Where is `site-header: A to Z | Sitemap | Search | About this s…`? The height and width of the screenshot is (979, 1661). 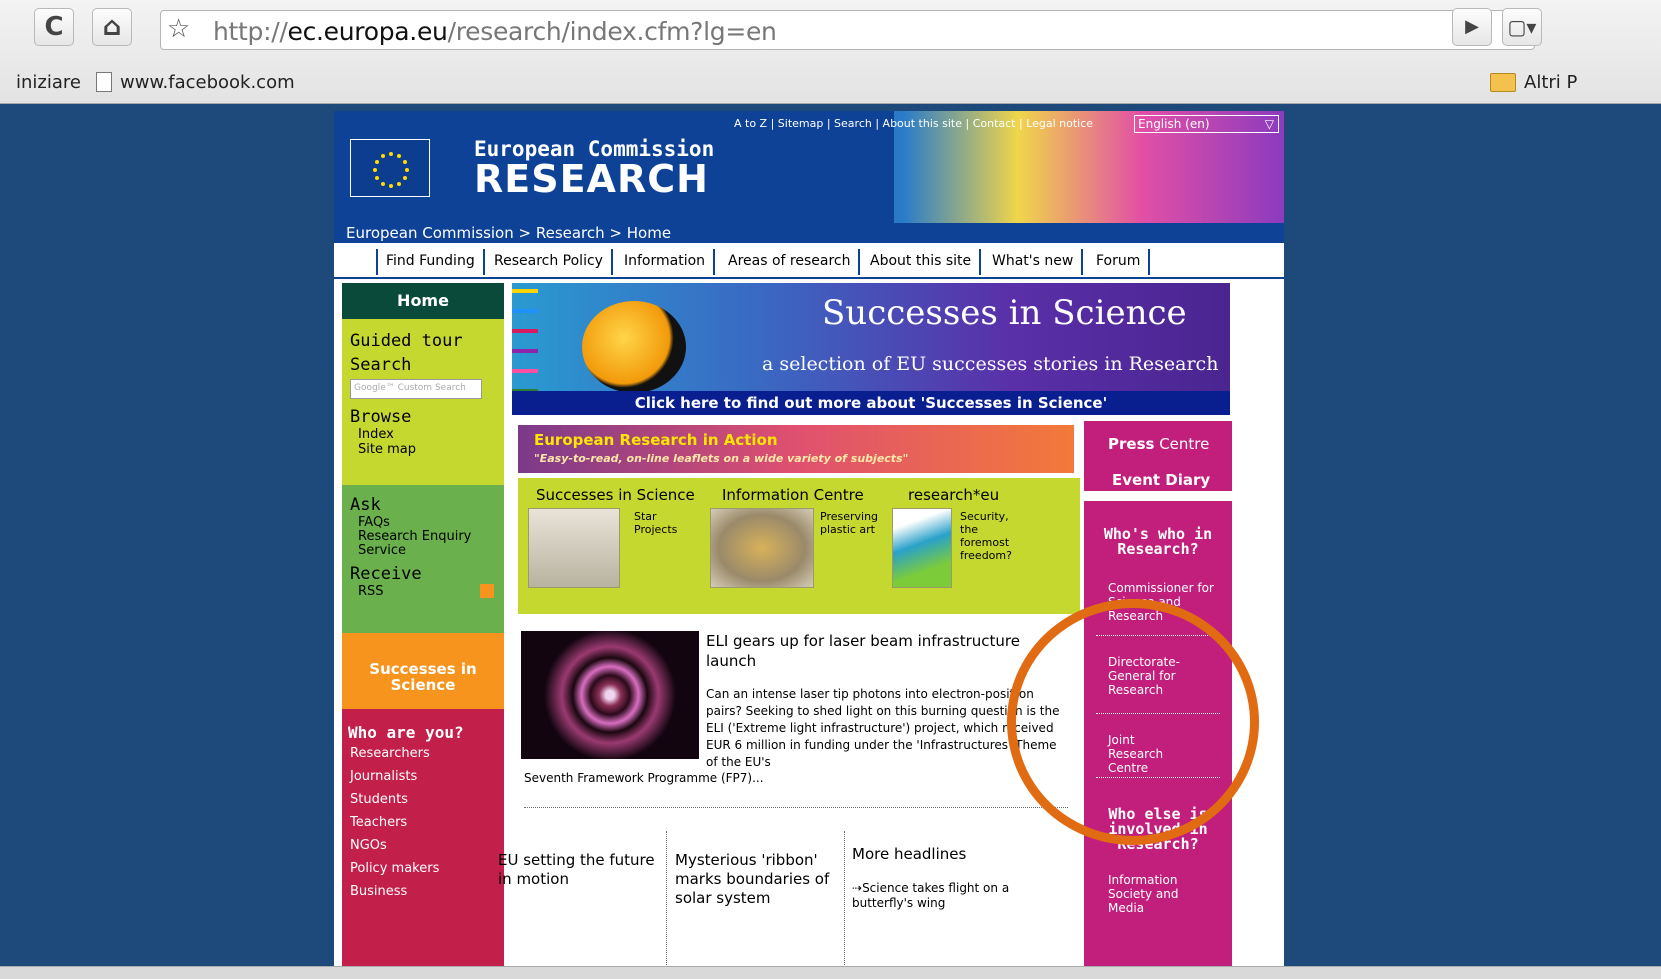
site-header: A to Z | Sitemap | Search | About this s… is located at coordinates (809, 167).